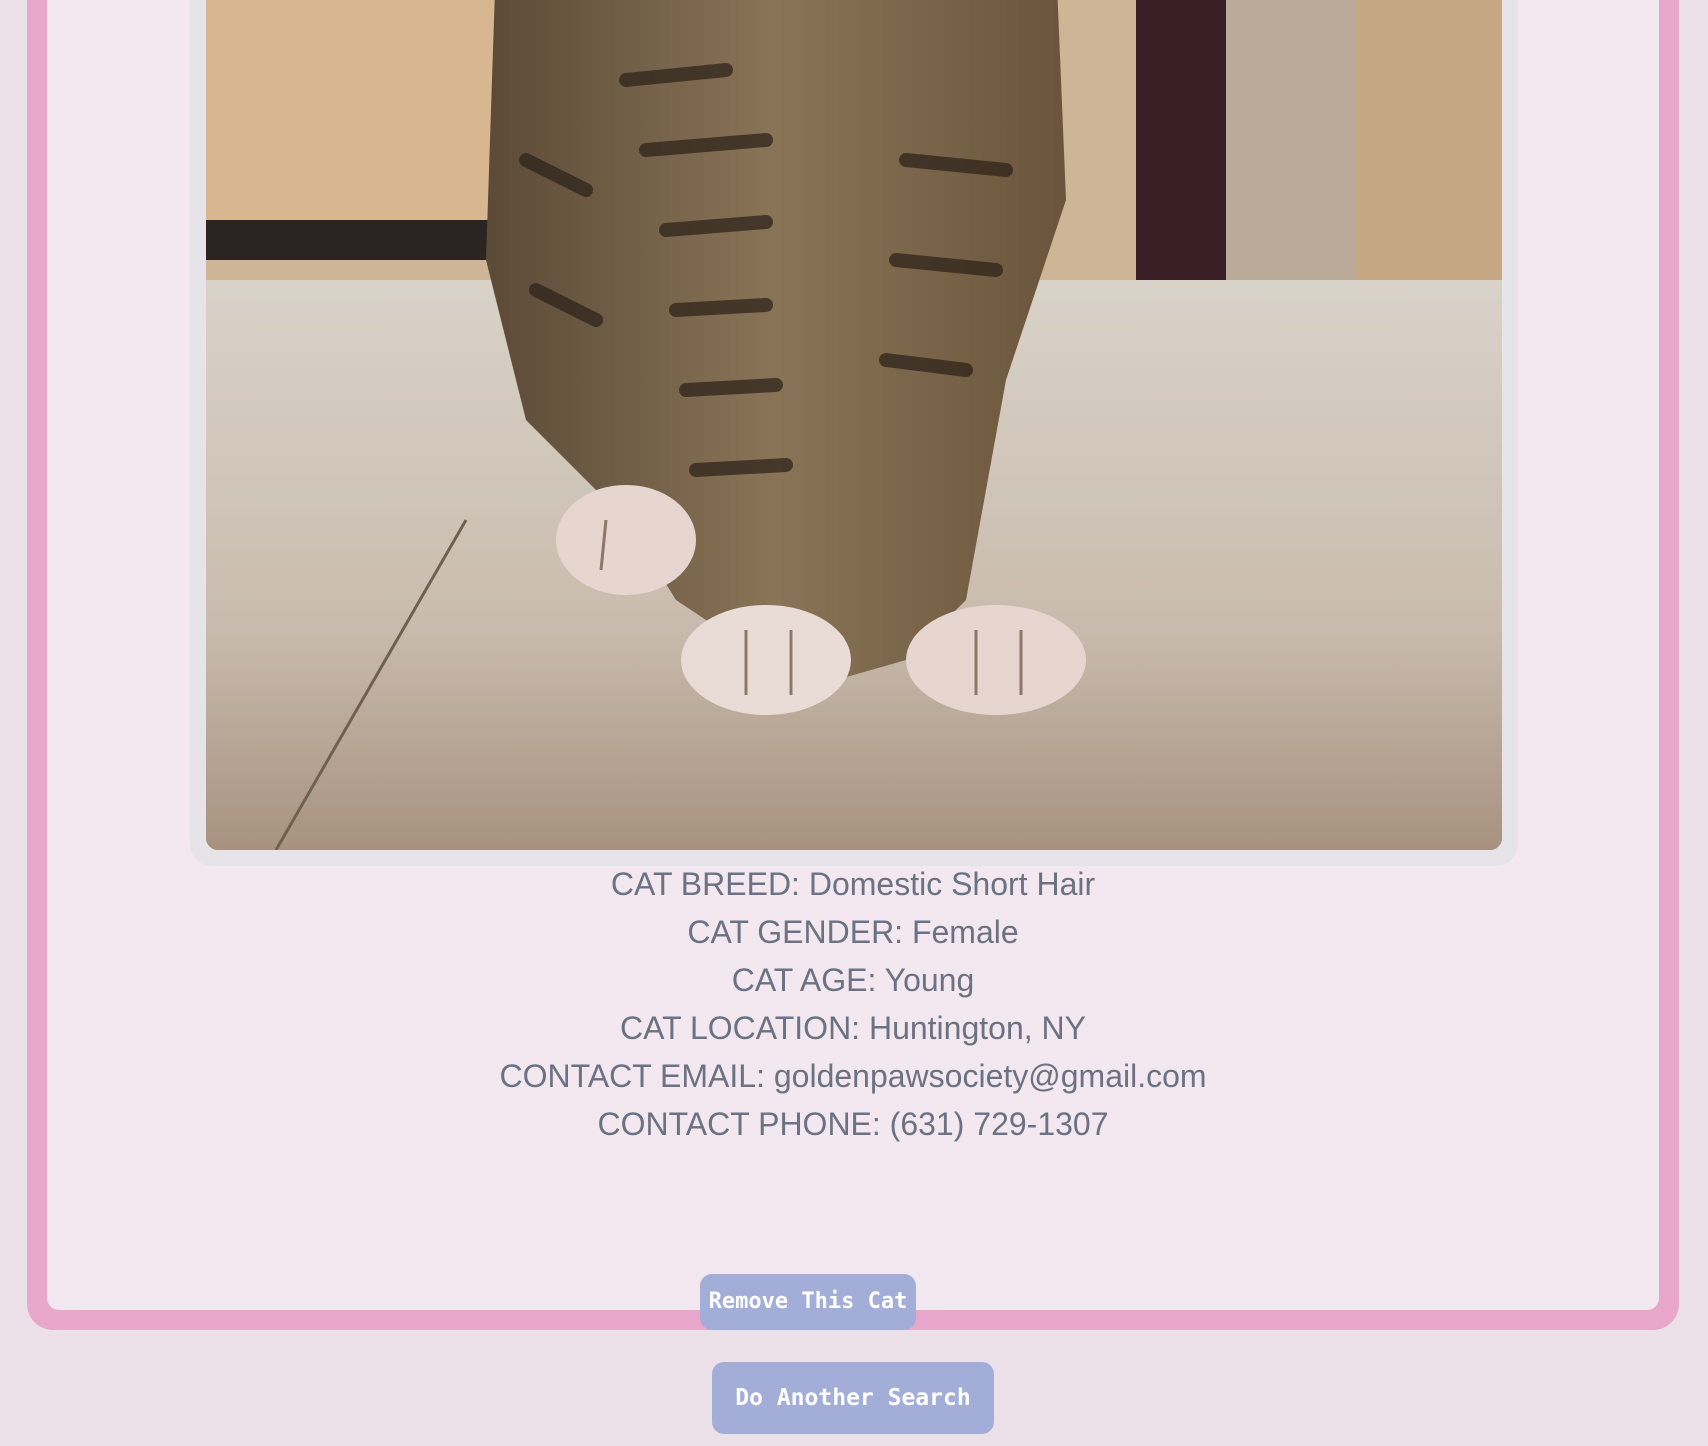  I want to click on cat-breed: CAT BREED: Domestic Short Hair, so click(853, 884).